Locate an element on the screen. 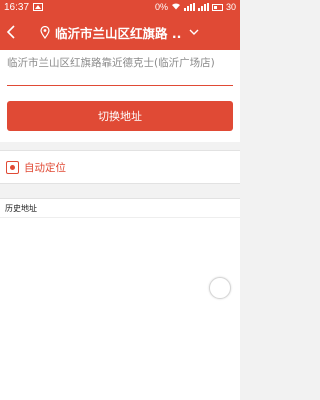 The width and height of the screenshot is (320, 400). signal-icon is located at coordinates (189, 7).